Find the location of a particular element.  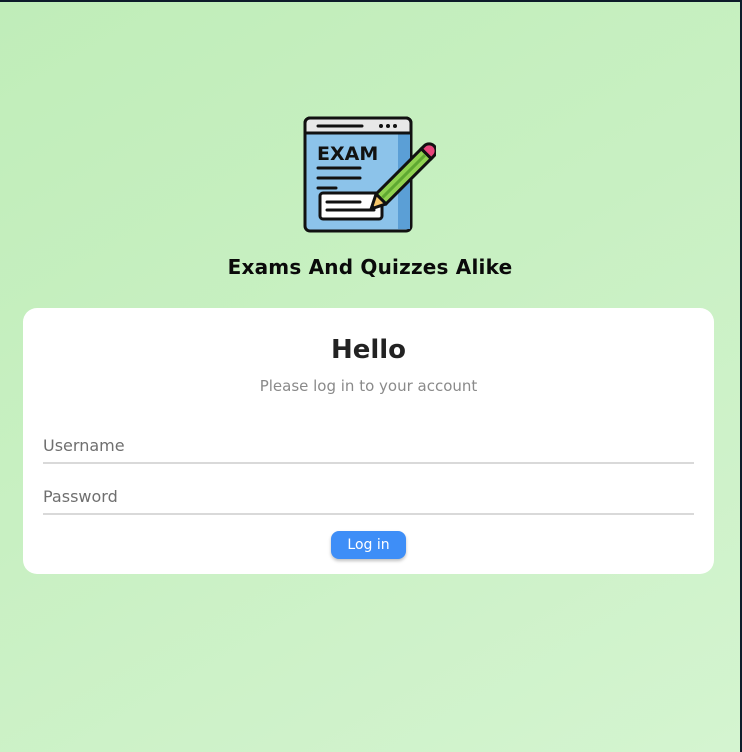

username-input is located at coordinates (368, 446).